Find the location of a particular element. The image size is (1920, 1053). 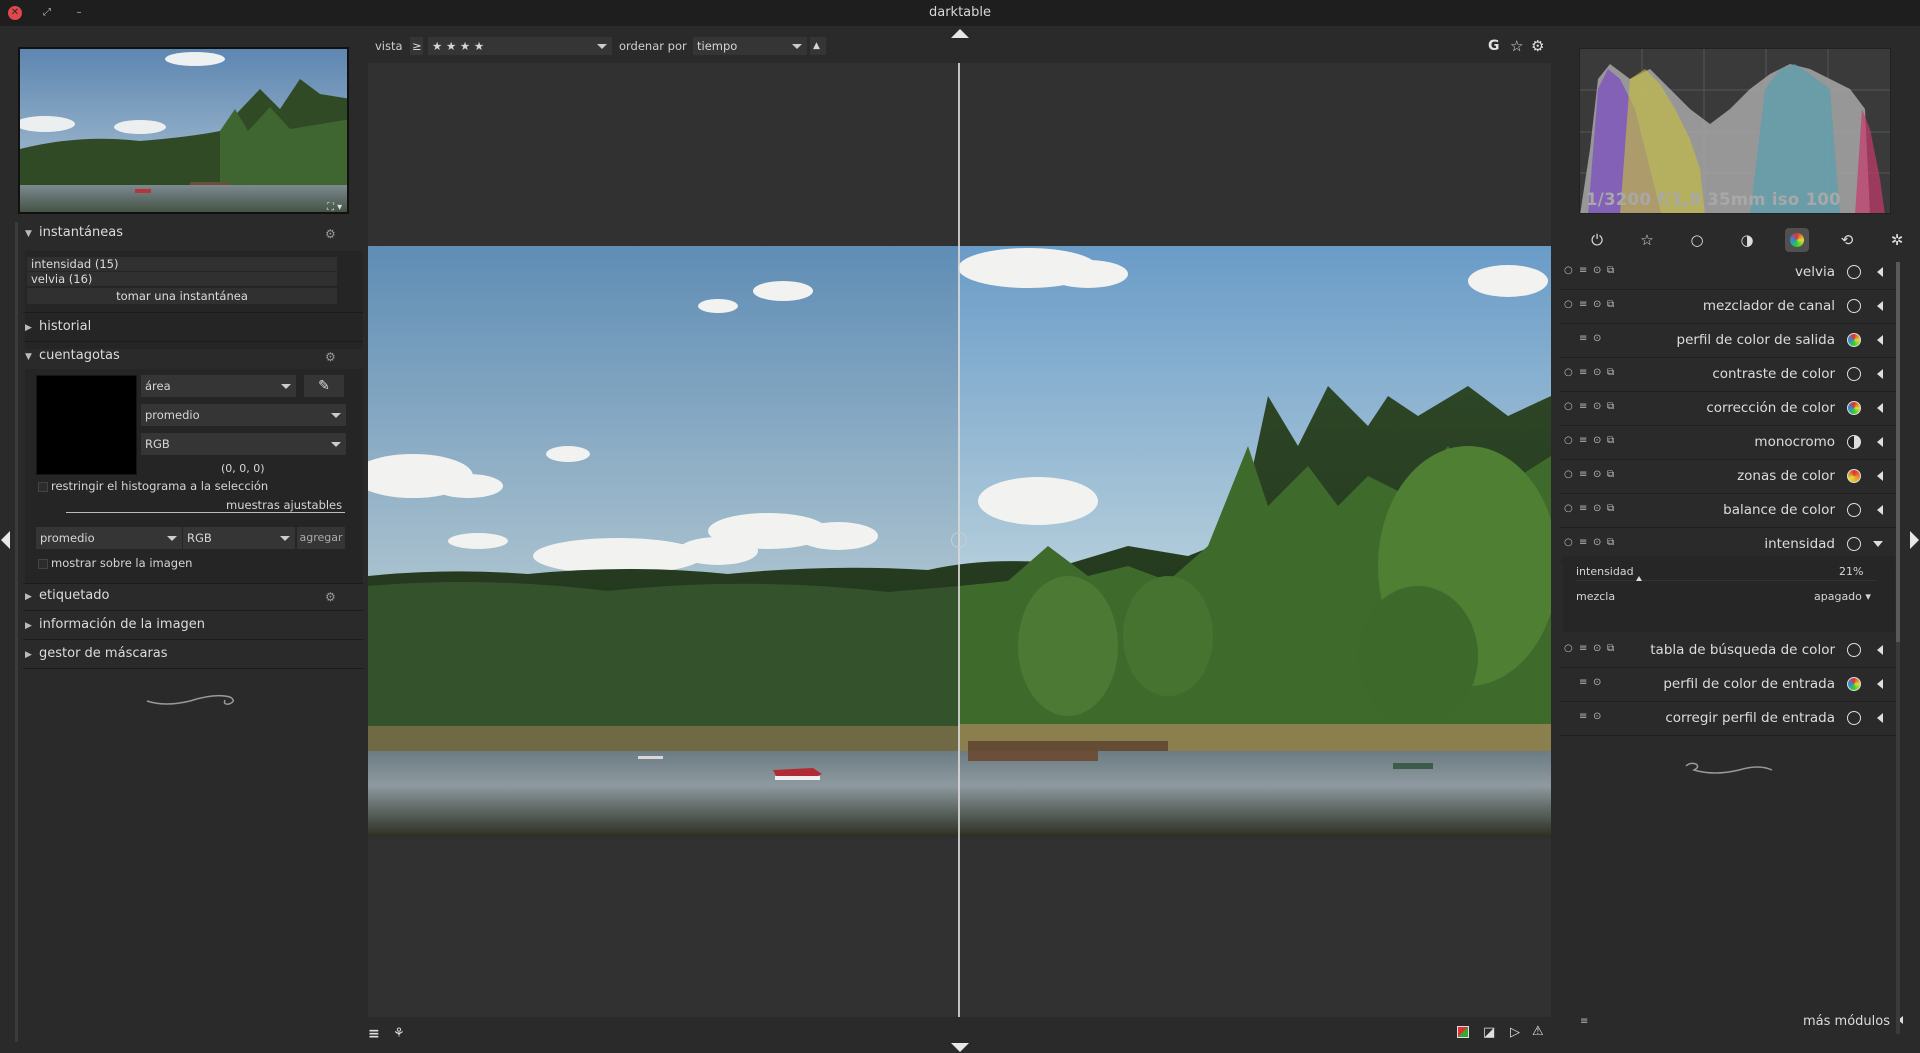

star-icon: ☆ is located at coordinates (1647, 240).